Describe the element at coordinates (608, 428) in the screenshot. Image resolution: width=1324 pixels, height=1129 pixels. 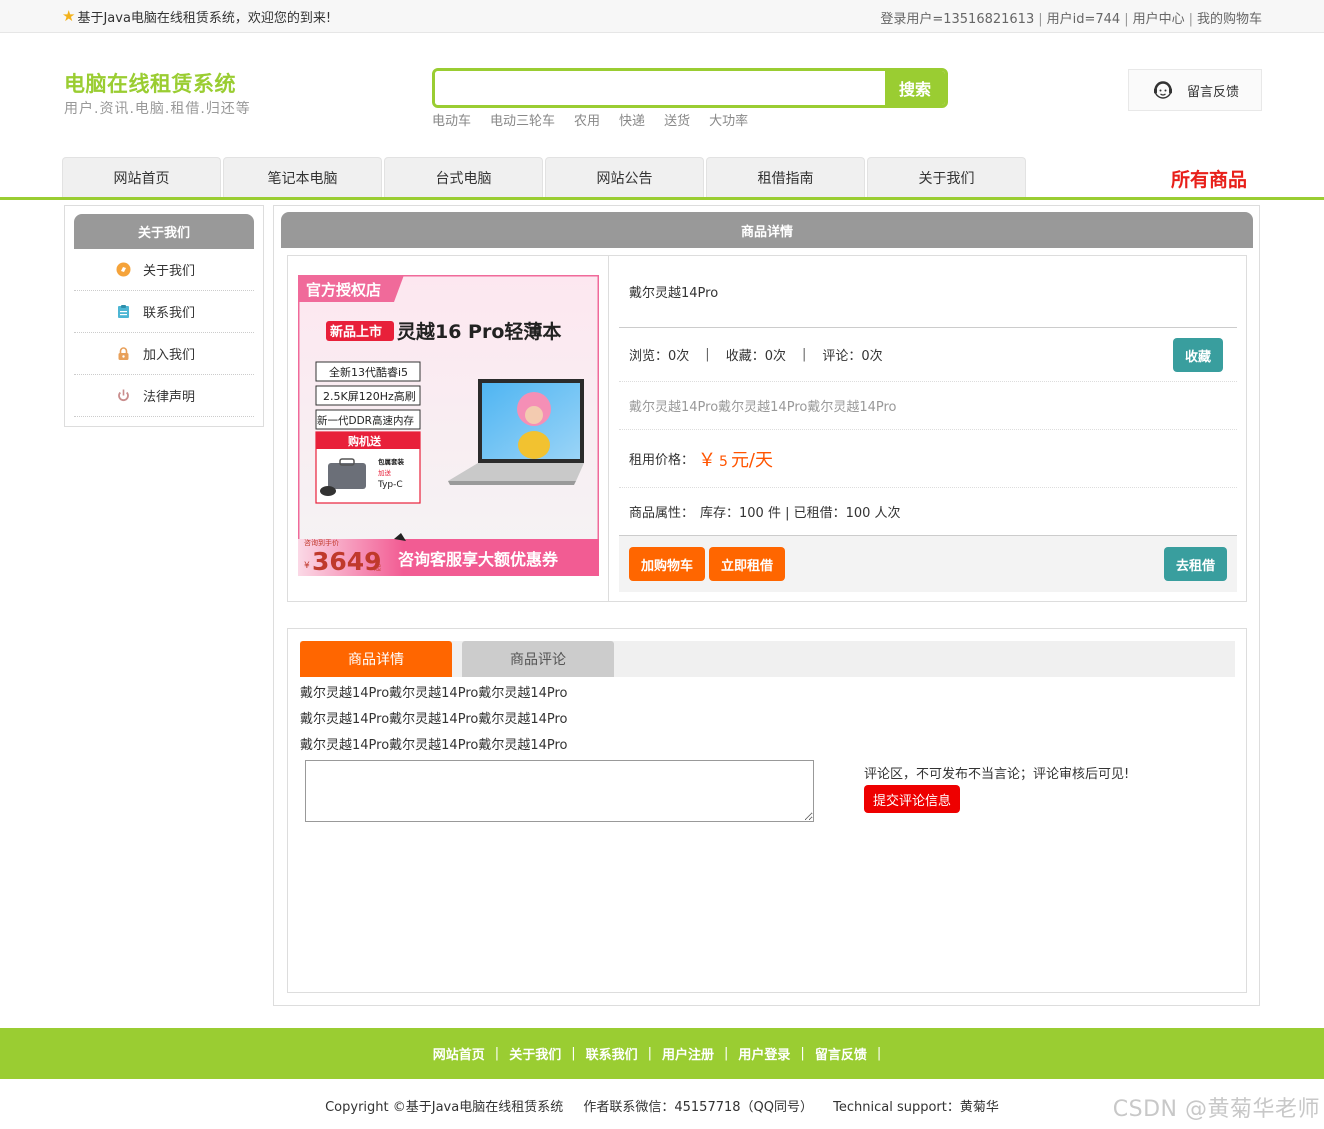
I see `product-divider` at that location.